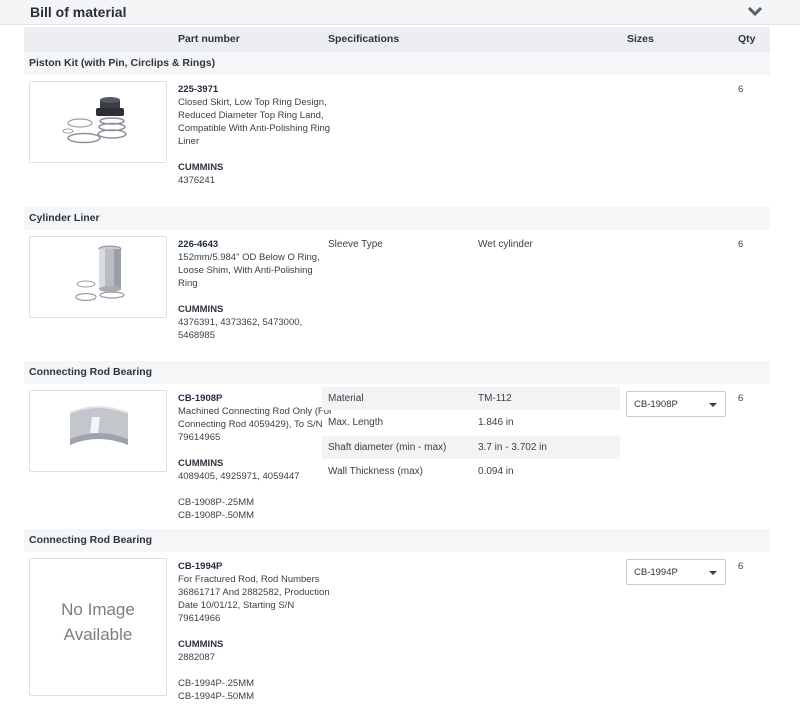 The width and height of the screenshot is (800, 714). What do you see at coordinates (249, 579) in the screenshot?
I see `part-description-line: For Fractured Rod, Rod Numbers` at bounding box center [249, 579].